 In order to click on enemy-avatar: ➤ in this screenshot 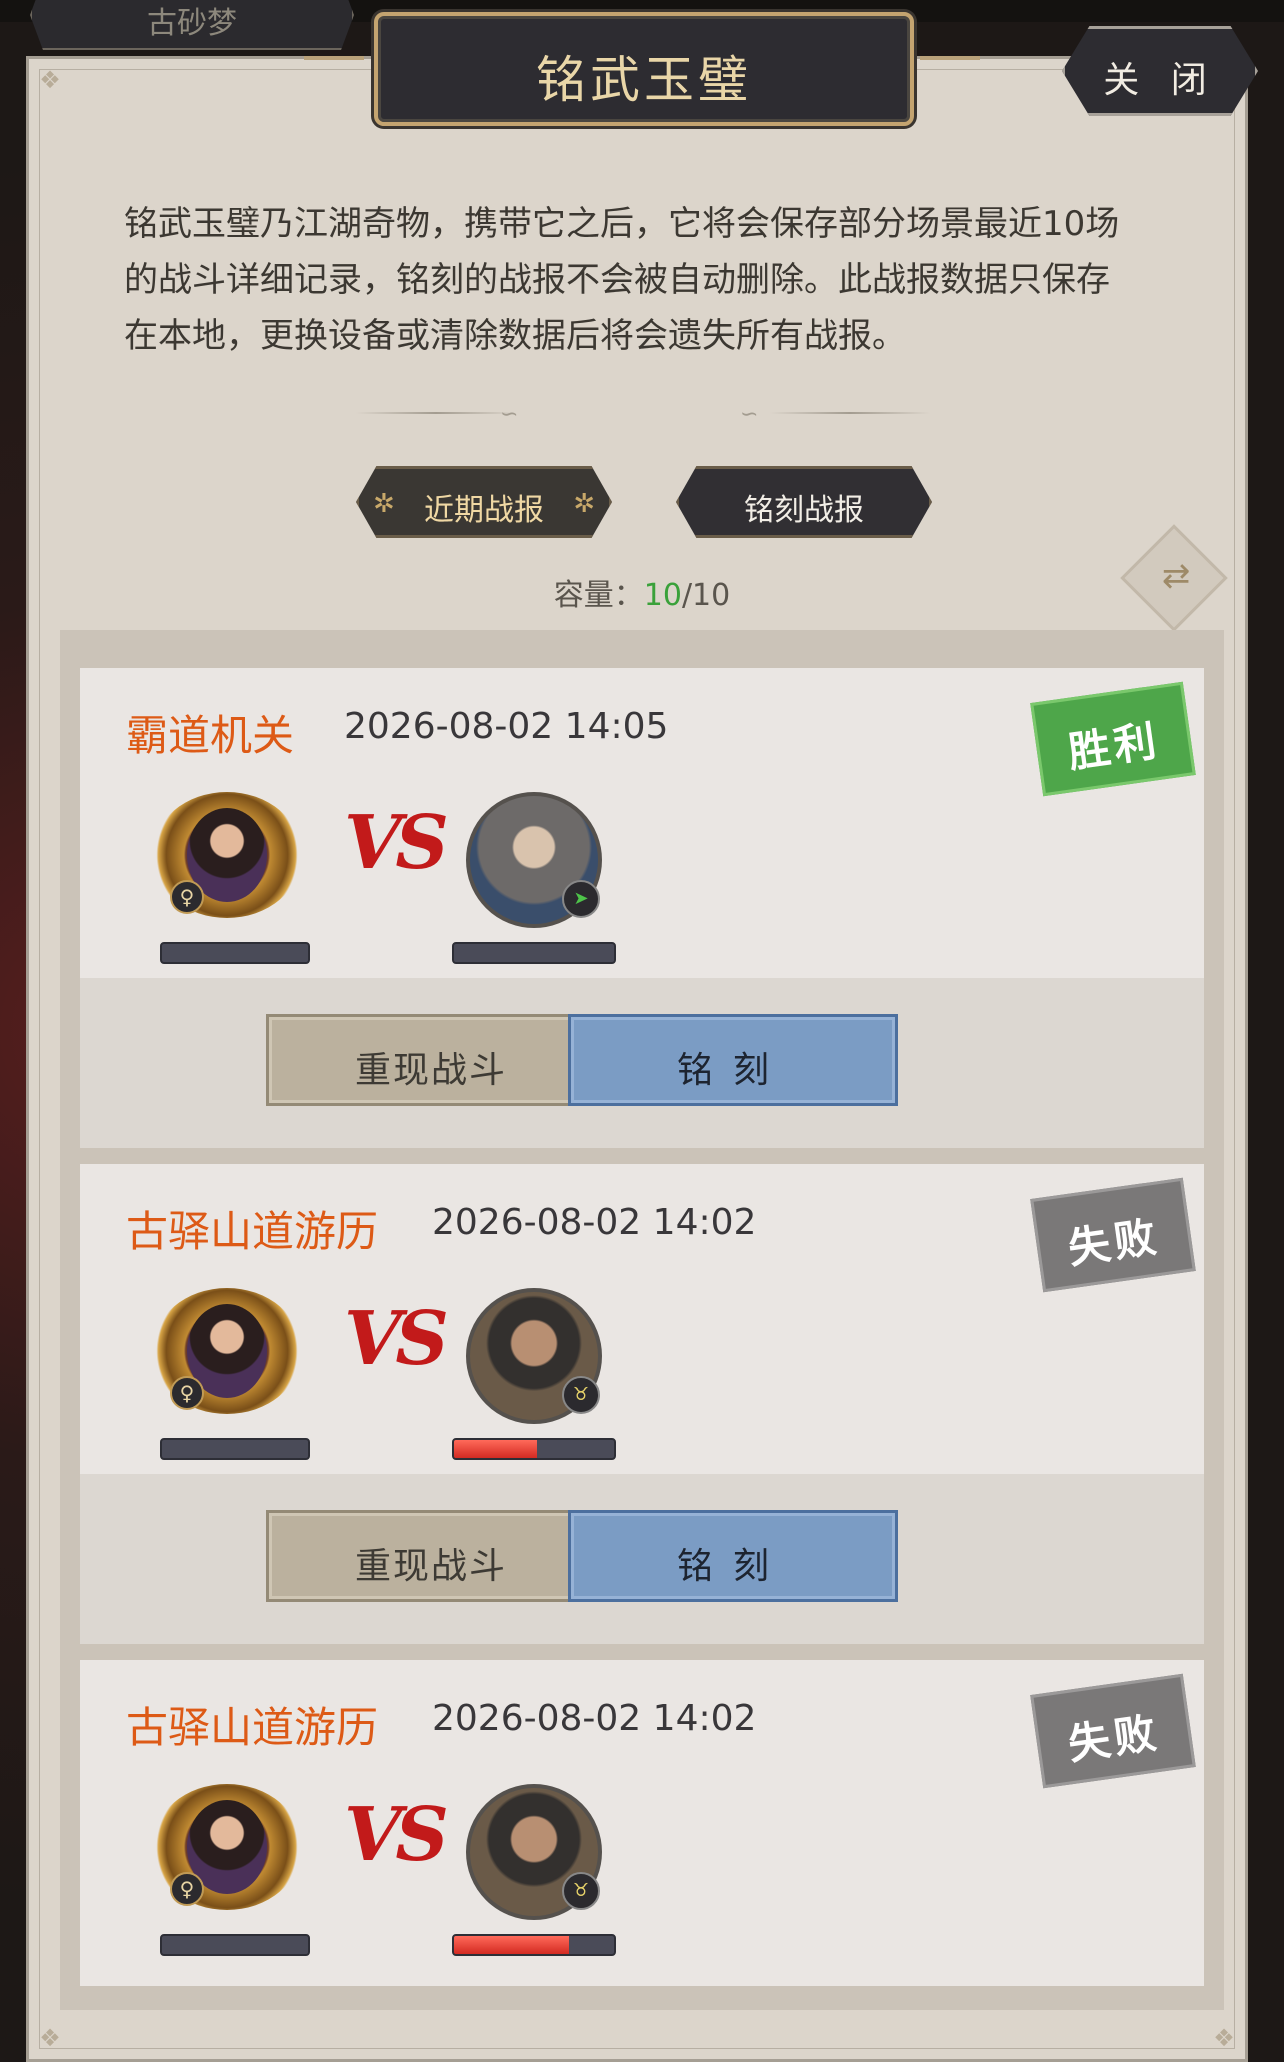, I will do `click(534, 860)`.